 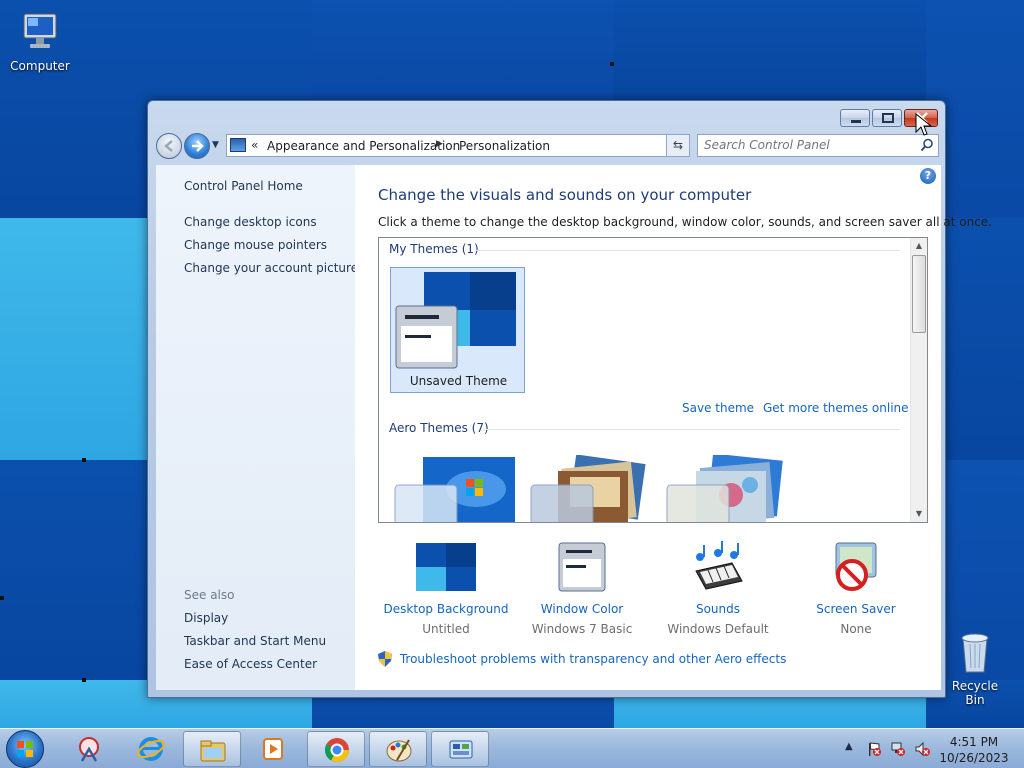 What do you see at coordinates (457, 489) in the screenshot?
I see `theme-card-windows` at bounding box center [457, 489].